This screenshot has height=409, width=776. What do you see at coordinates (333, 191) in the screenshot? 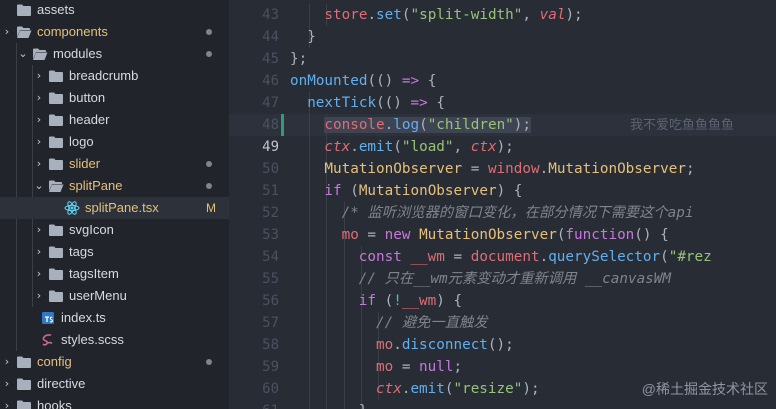
I see `code-token: if` at bounding box center [333, 191].